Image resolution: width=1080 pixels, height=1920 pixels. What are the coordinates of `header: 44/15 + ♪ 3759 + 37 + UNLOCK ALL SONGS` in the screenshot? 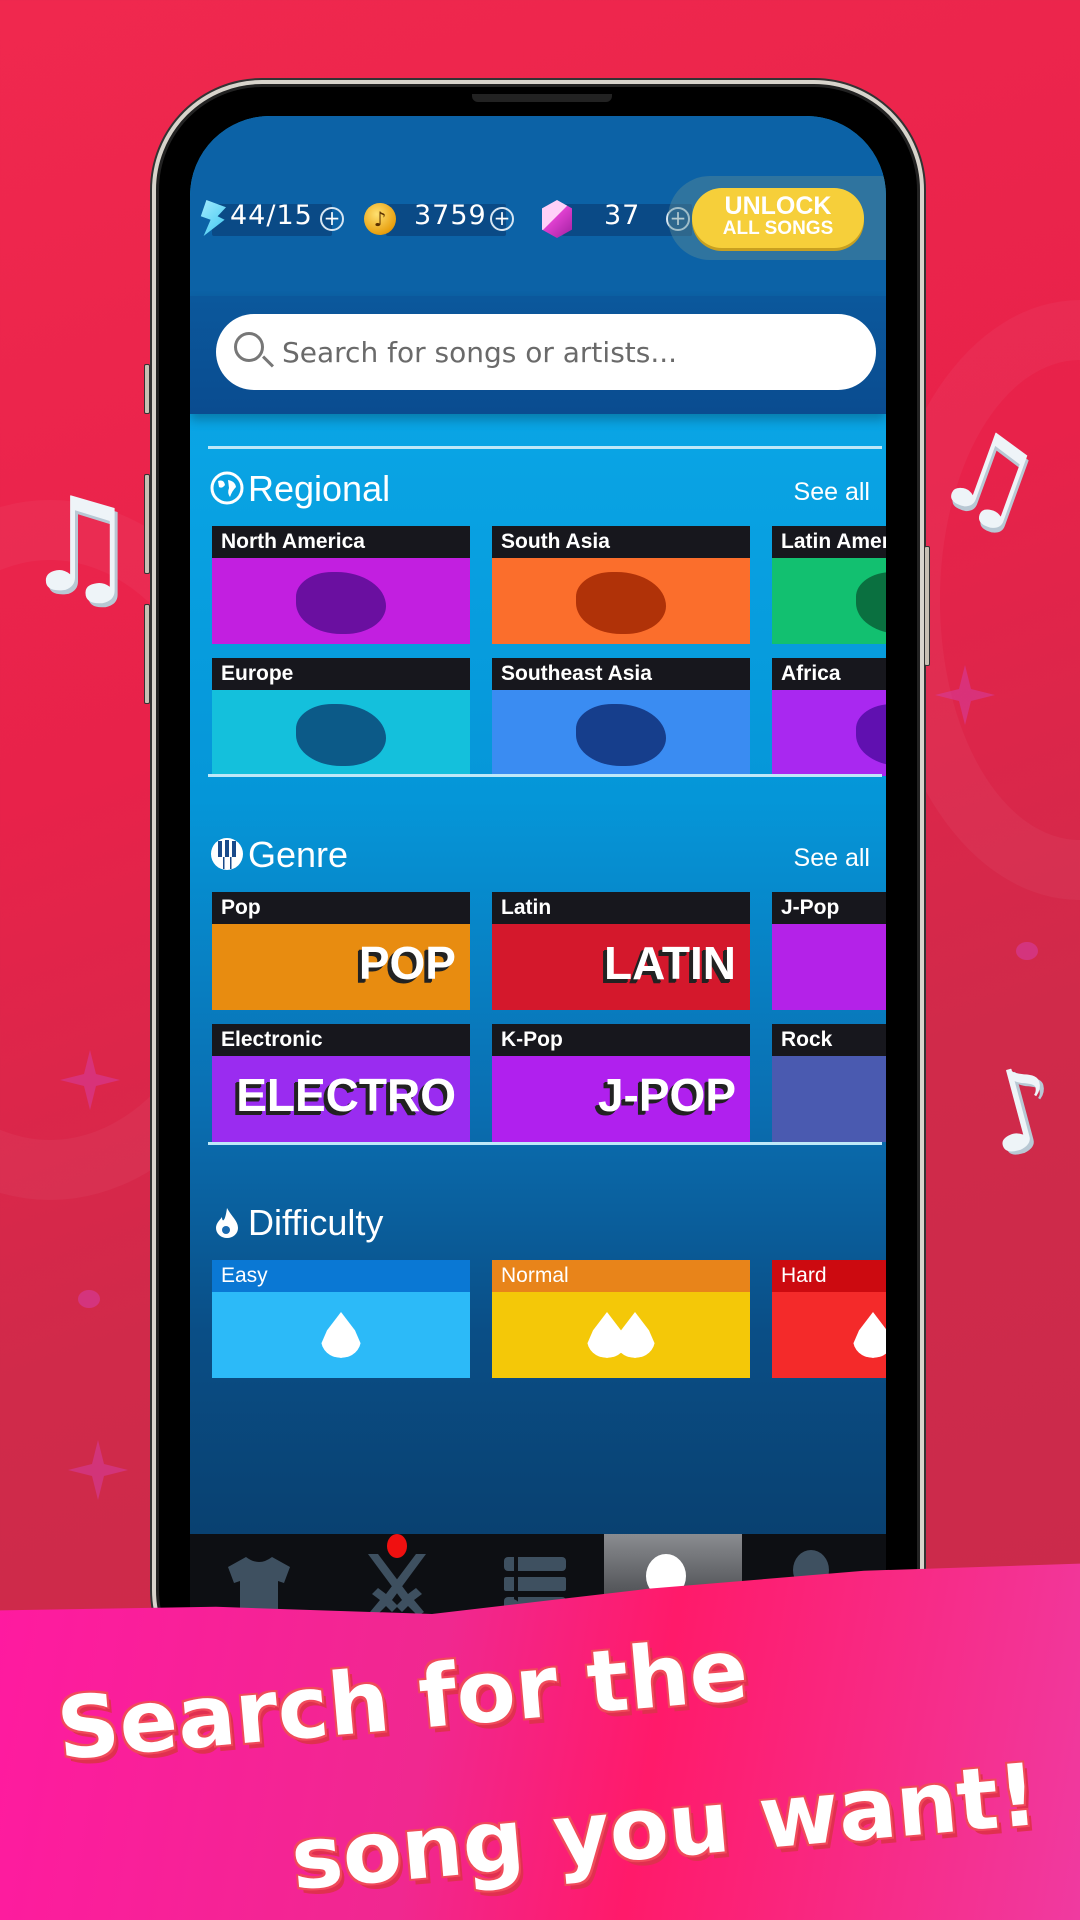 It's located at (538, 206).